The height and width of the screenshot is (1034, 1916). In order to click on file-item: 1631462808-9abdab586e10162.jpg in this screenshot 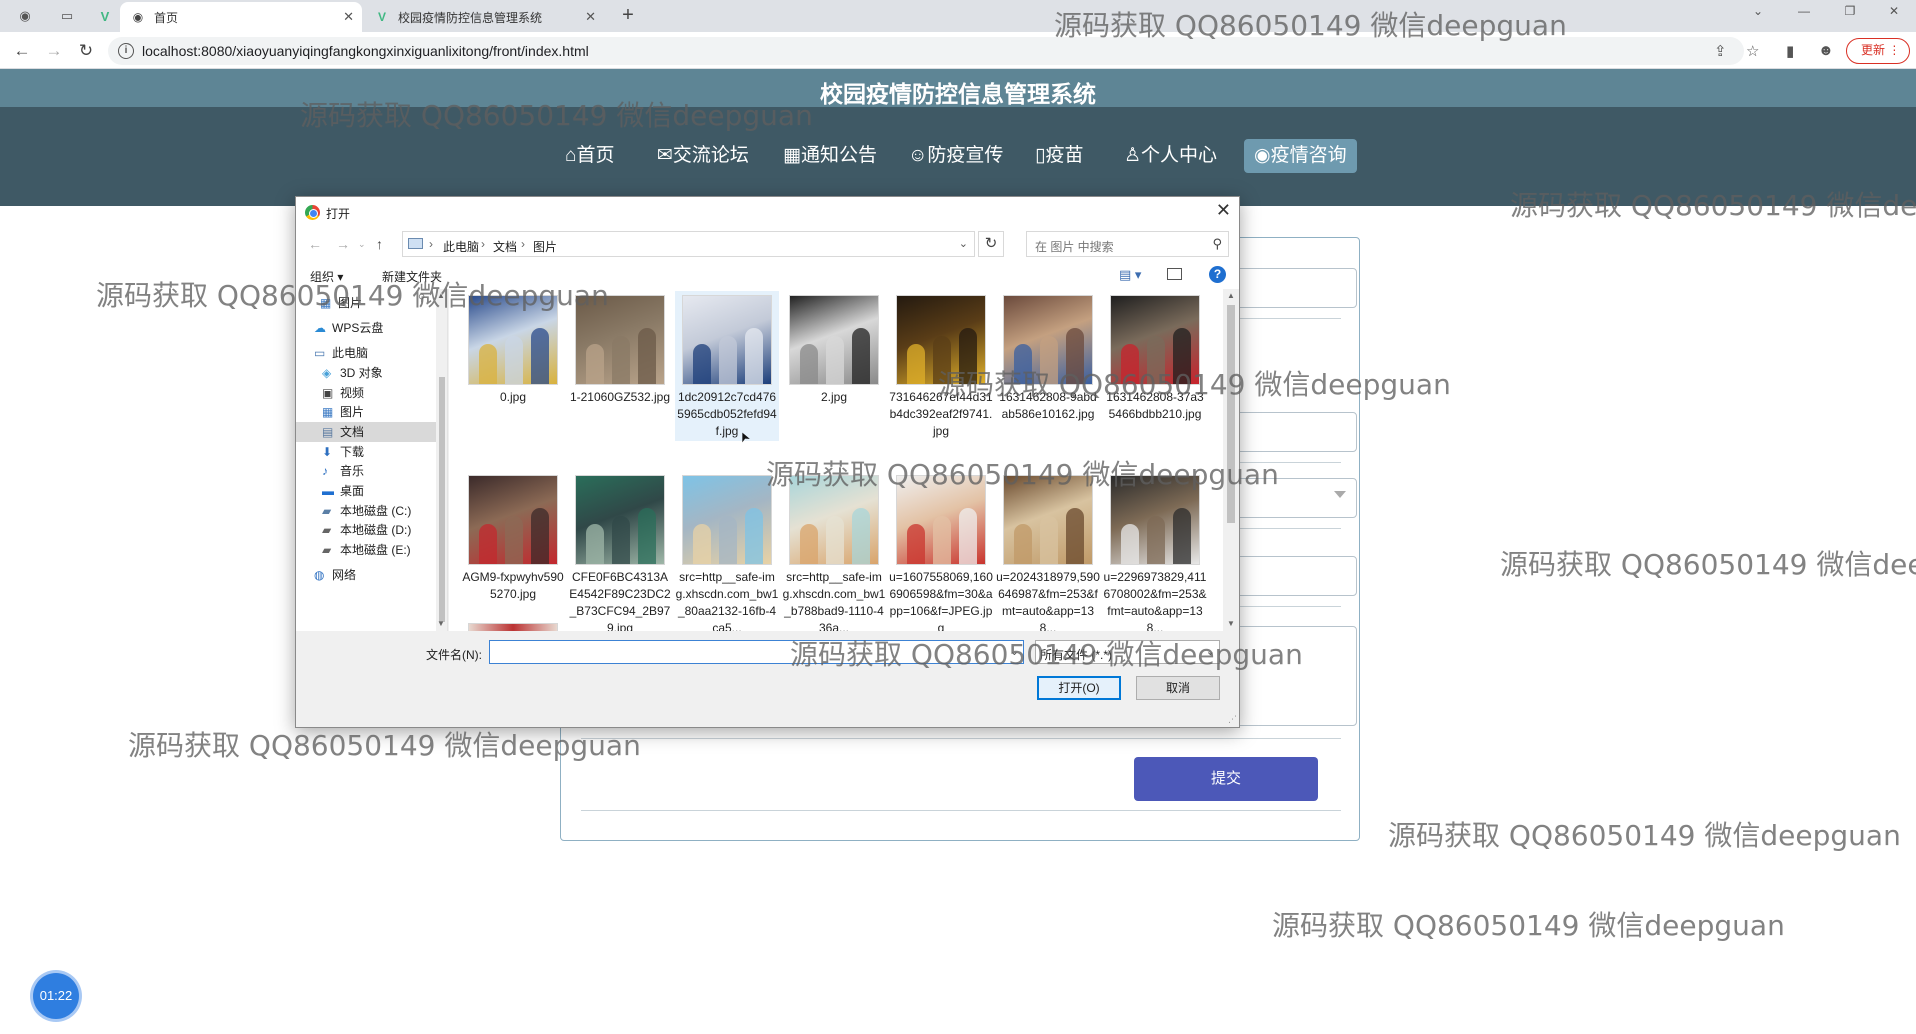, I will do `click(1048, 366)`.